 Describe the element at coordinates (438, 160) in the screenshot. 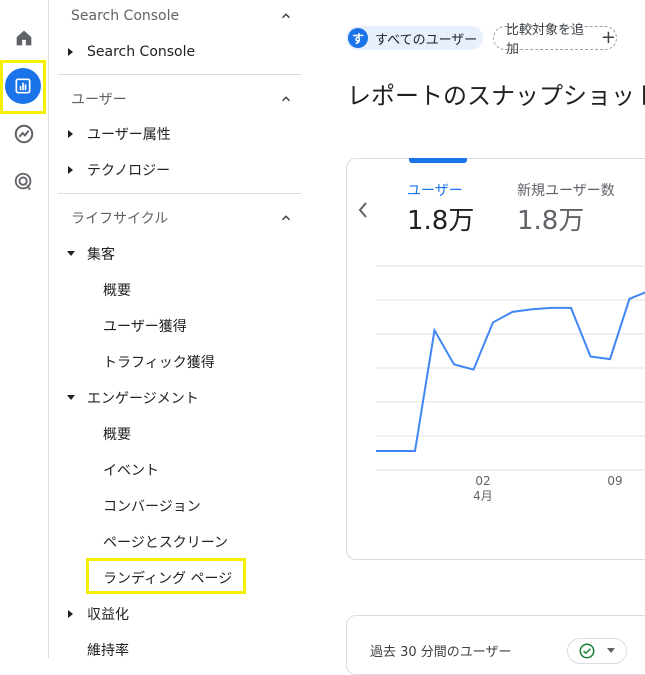

I see `active-metric-indicator` at that location.